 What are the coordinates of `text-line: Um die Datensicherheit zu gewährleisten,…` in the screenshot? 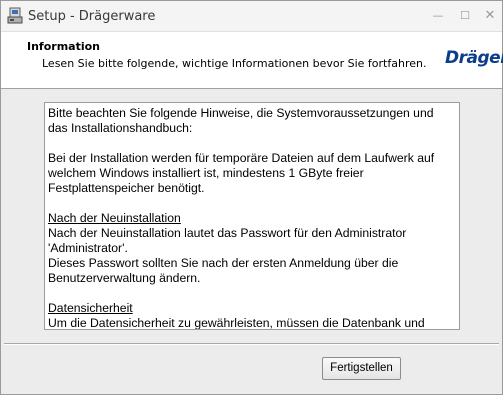 It's located at (236, 323).